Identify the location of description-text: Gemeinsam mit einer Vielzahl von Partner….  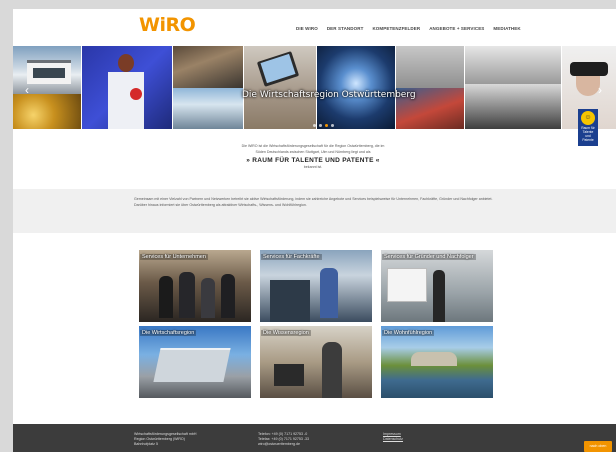
(313, 202).